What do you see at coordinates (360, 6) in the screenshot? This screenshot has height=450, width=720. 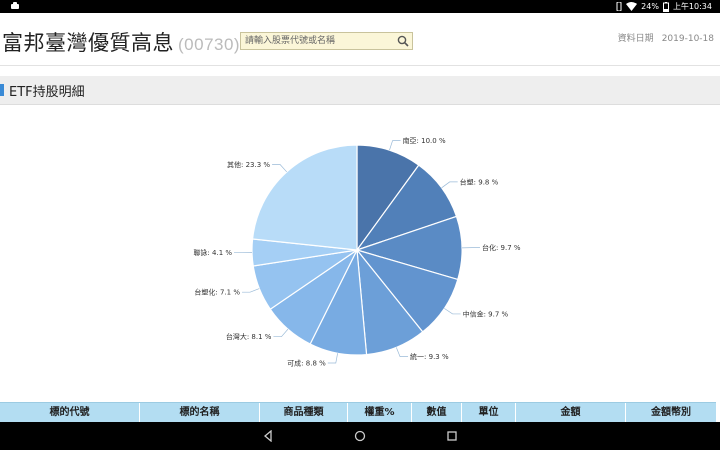 I see `status-bar: 24% 上午10:34` at bounding box center [360, 6].